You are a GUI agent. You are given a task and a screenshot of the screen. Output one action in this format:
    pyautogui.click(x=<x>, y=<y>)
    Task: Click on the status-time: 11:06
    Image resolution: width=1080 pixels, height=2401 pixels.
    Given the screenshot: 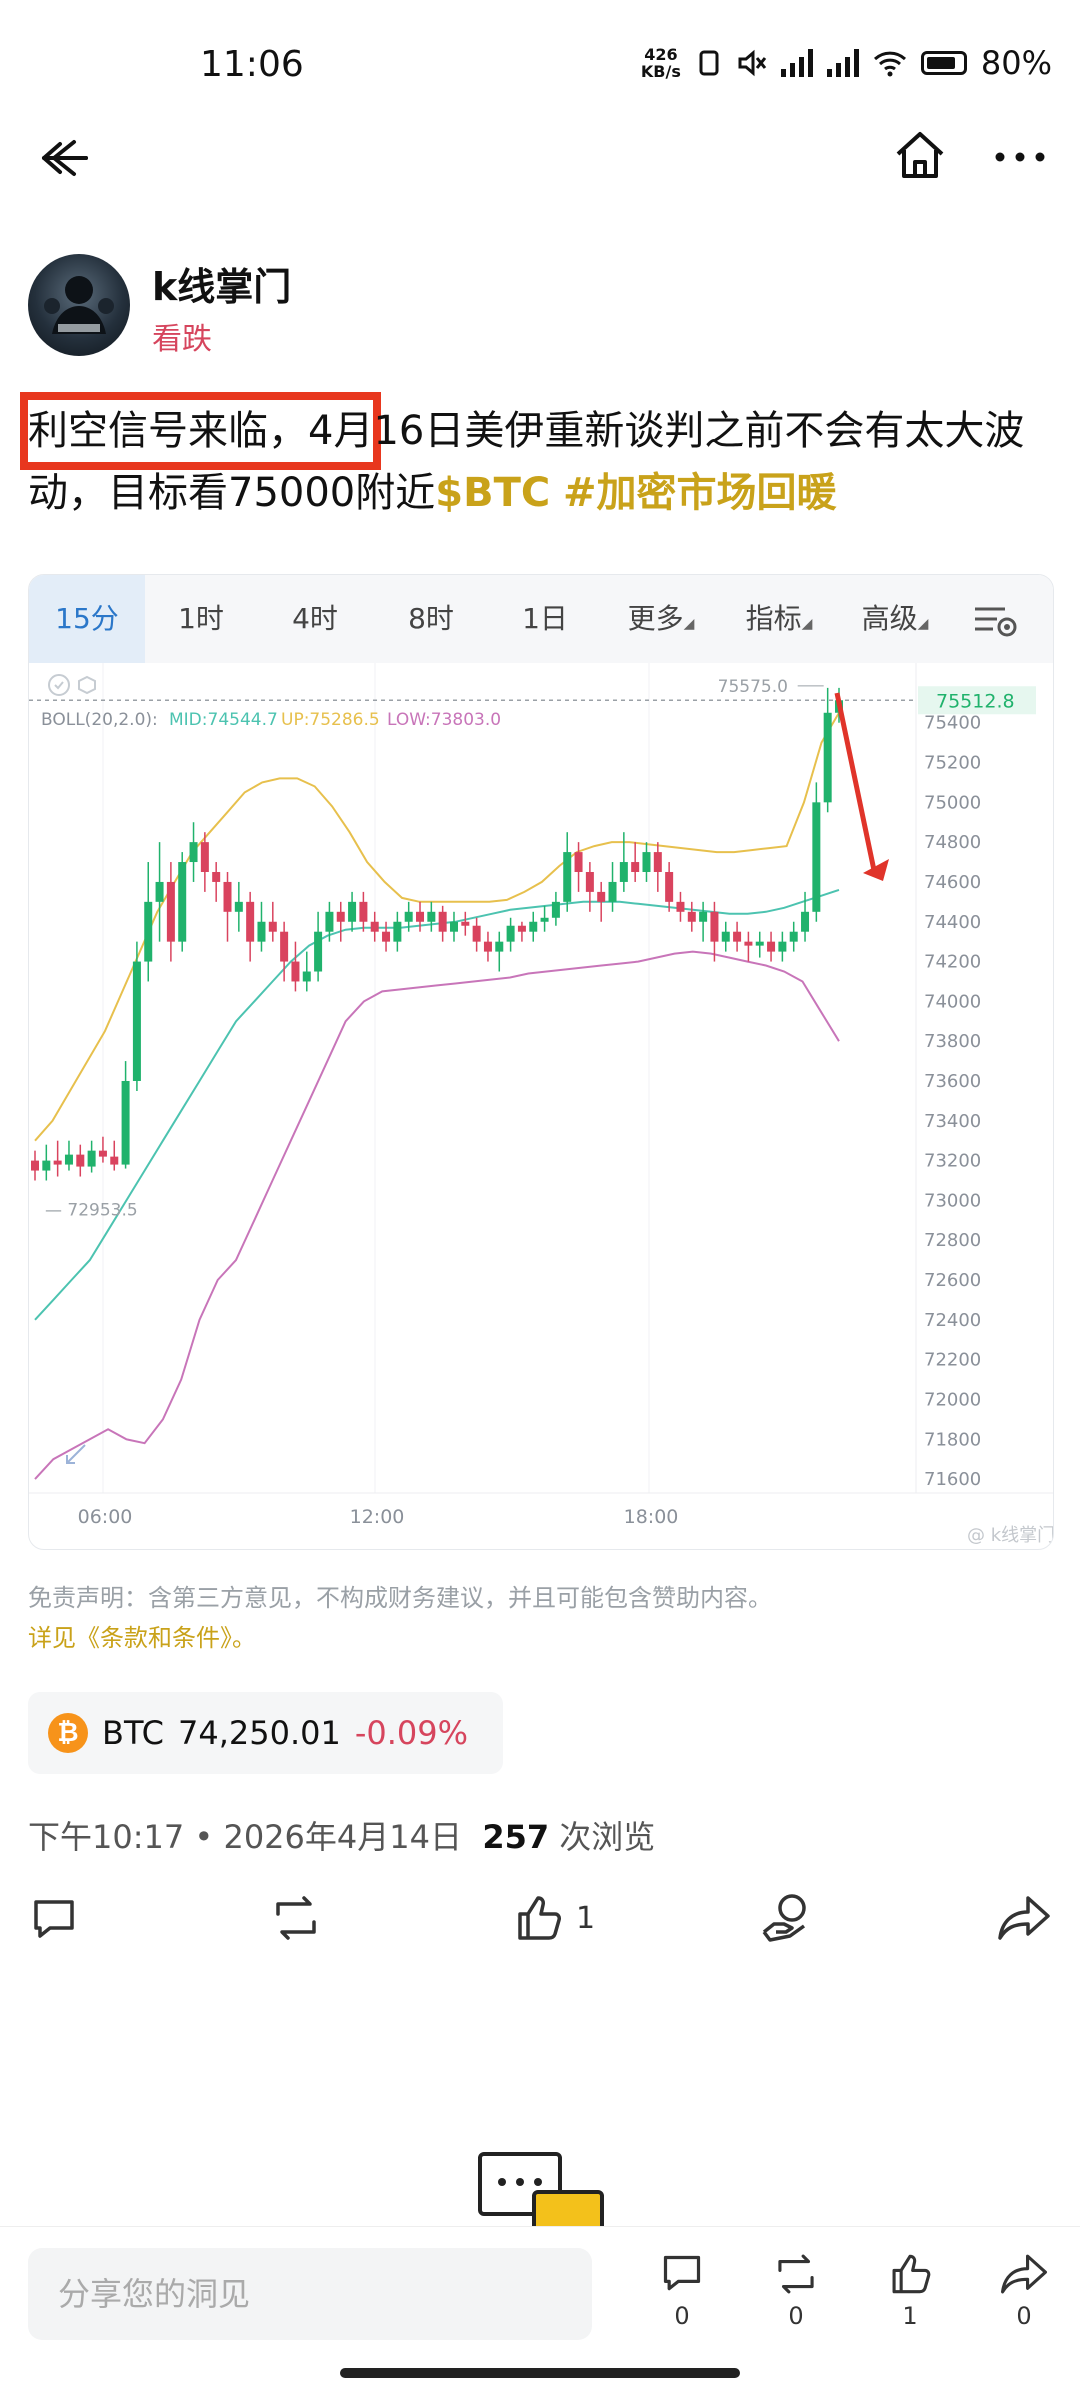 What is the action you would take?
    pyautogui.click(x=252, y=64)
    